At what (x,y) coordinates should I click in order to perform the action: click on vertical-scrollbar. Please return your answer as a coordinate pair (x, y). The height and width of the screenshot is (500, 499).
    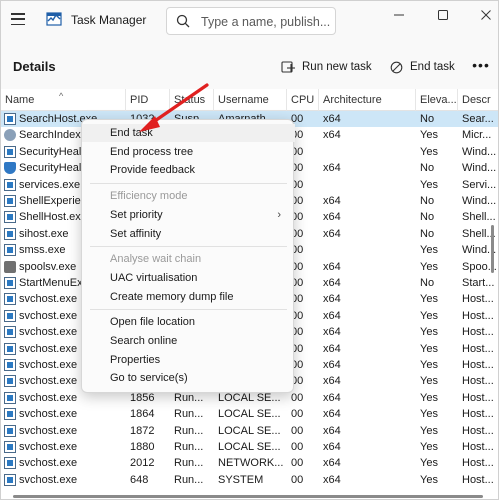
    Looking at the image, I should click on (492, 249).